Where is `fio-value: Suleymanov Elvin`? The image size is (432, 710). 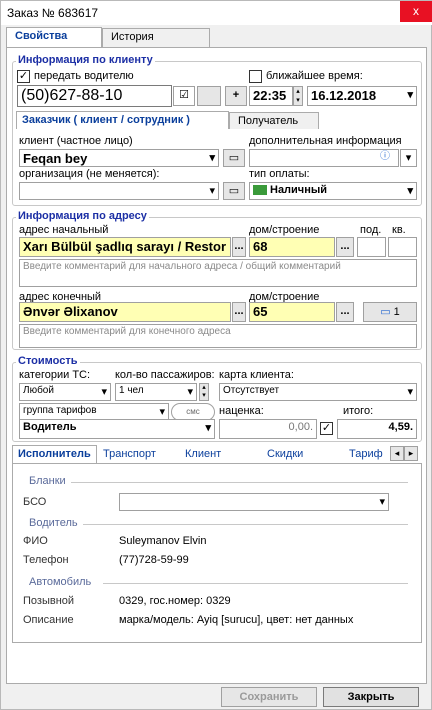
fio-value: Suleymanov Elvin is located at coordinates (163, 541).